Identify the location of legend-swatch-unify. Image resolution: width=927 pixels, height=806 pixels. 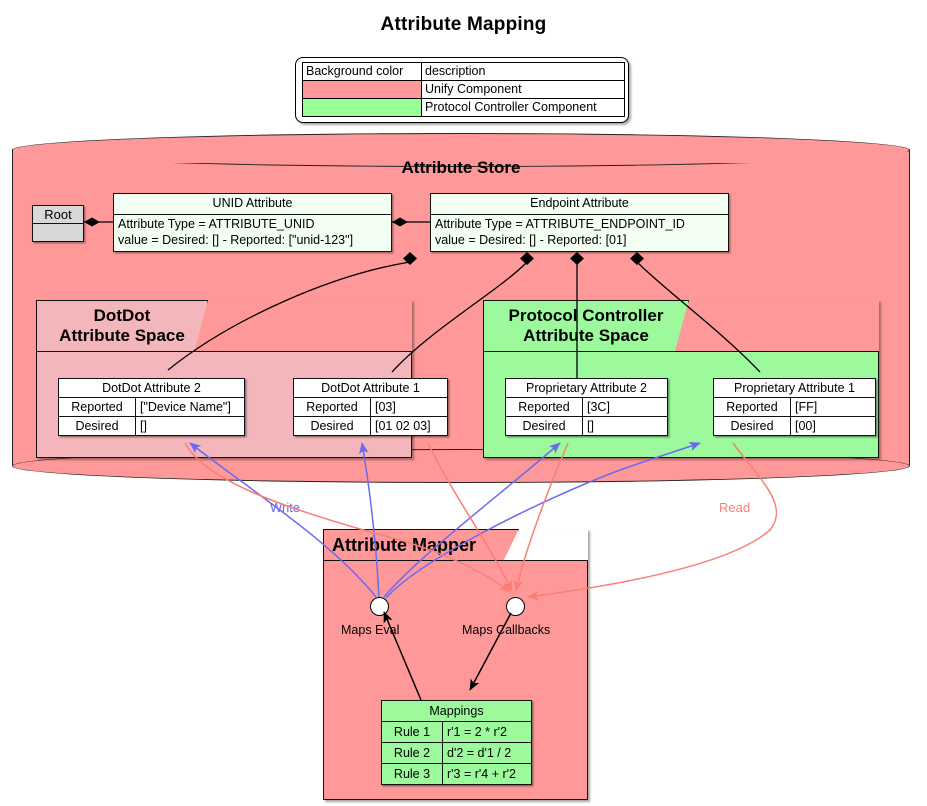
(362, 89).